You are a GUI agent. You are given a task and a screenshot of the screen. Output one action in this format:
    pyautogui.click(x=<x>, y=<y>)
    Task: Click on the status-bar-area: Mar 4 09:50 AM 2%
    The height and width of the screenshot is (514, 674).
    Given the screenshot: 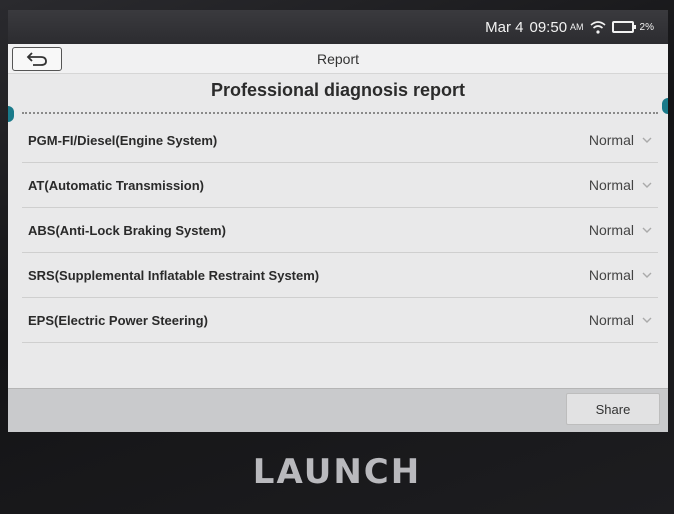 What is the action you would take?
    pyautogui.click(x=338, y=27)
    